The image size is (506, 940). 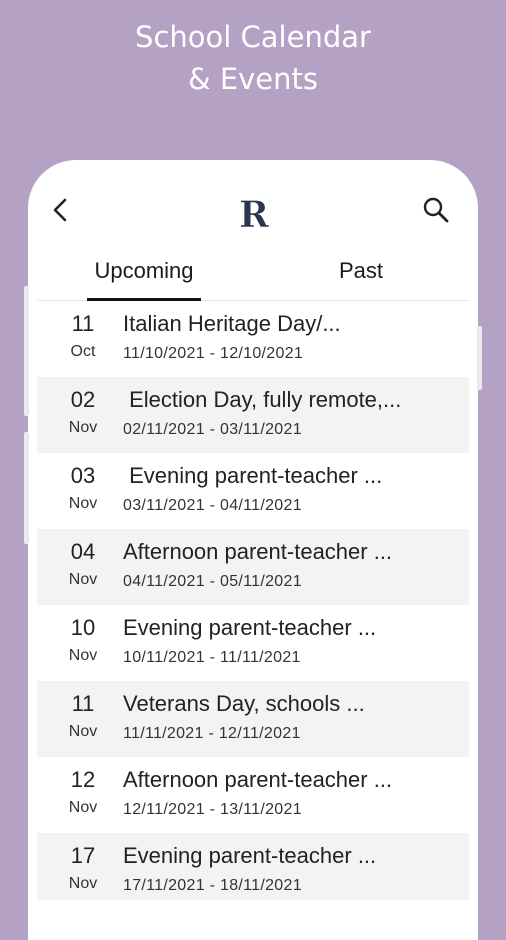 What do you see at coordinates (213, 353) in the screenshot?
I see `event-dates: 11/10/2021 - 12/10/2021` at bounding box center [213, 353].